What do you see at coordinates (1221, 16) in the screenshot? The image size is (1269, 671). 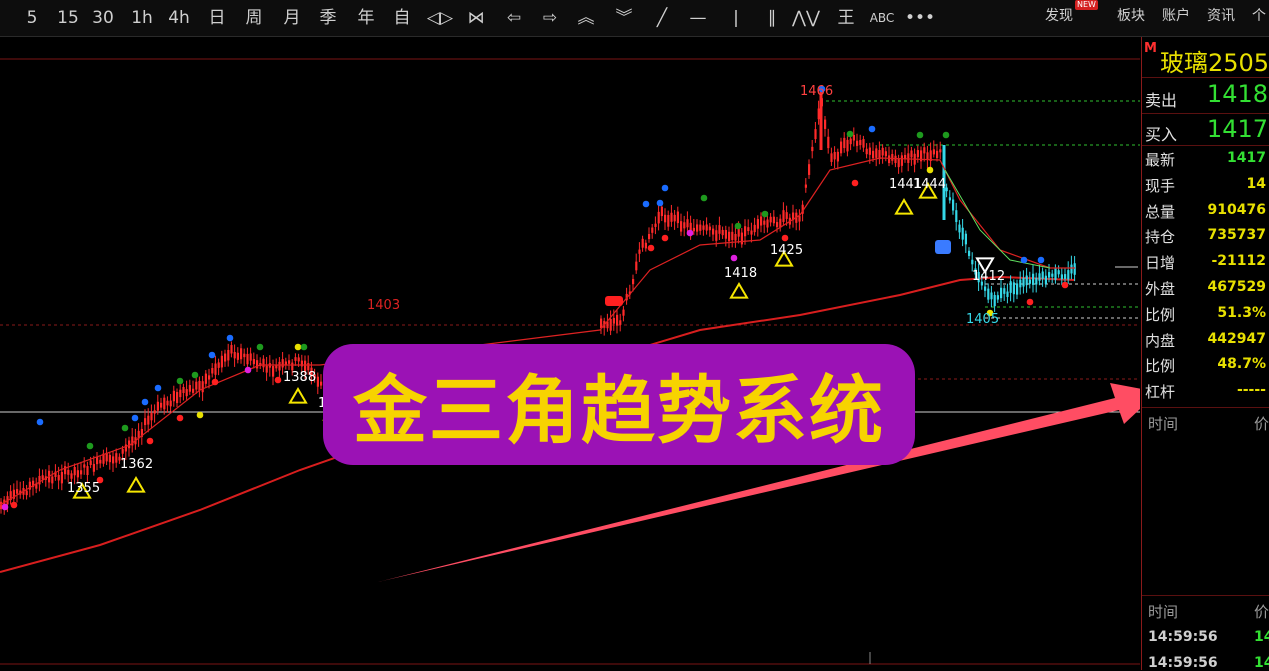 I see `news-link: 资讯` at bounding box center [1221, 16].